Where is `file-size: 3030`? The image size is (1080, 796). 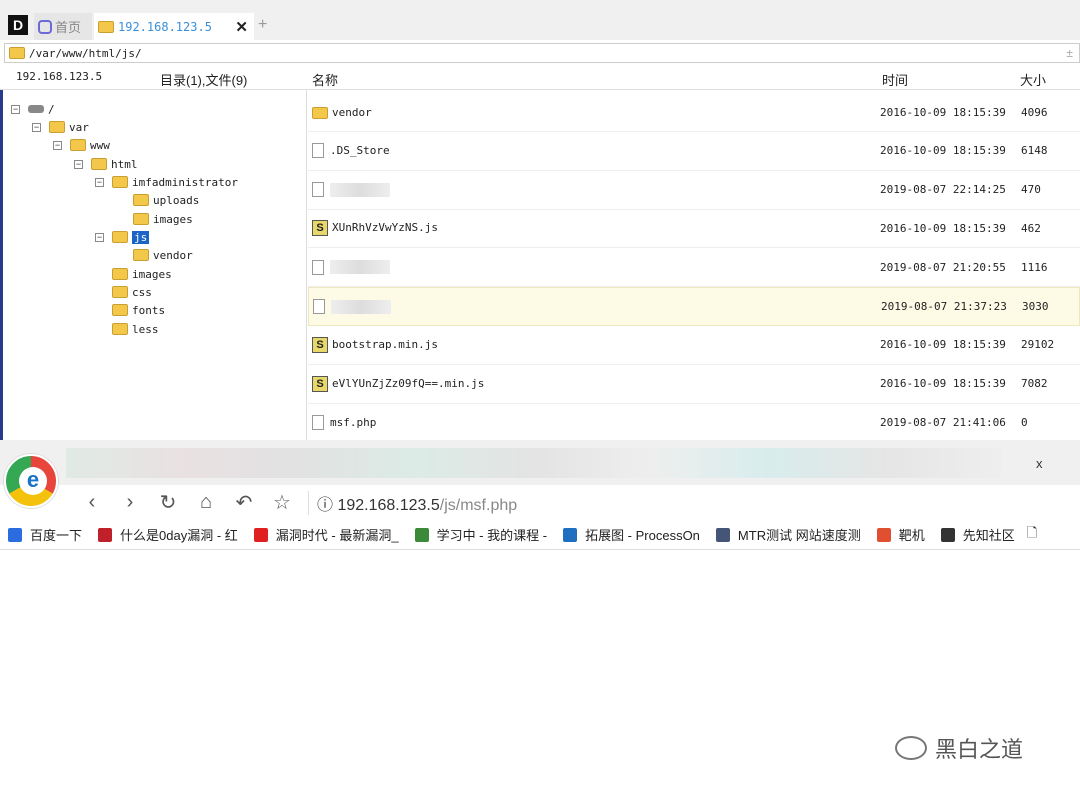 file-size: 3030 is located at coordinates (1035, 306).